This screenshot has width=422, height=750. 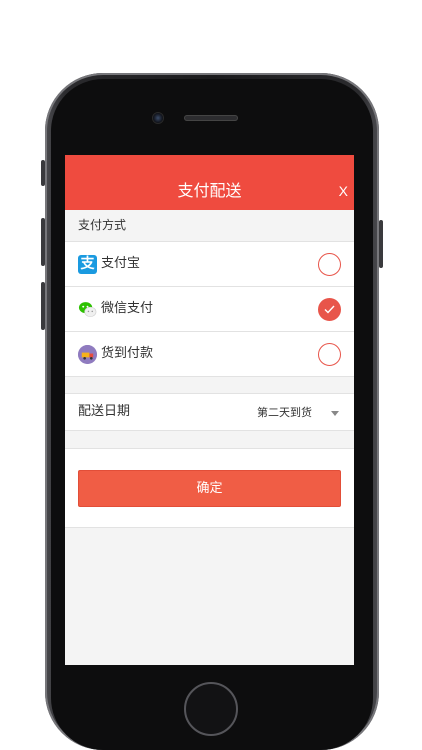 What do you see at coordinates (87, 354) in the screenshot?
I see `cash-on-delivery-icon` at bounding box center [87, 354].